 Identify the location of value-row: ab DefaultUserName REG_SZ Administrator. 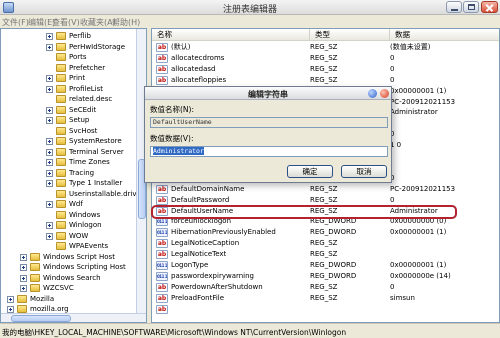
(325, 211).